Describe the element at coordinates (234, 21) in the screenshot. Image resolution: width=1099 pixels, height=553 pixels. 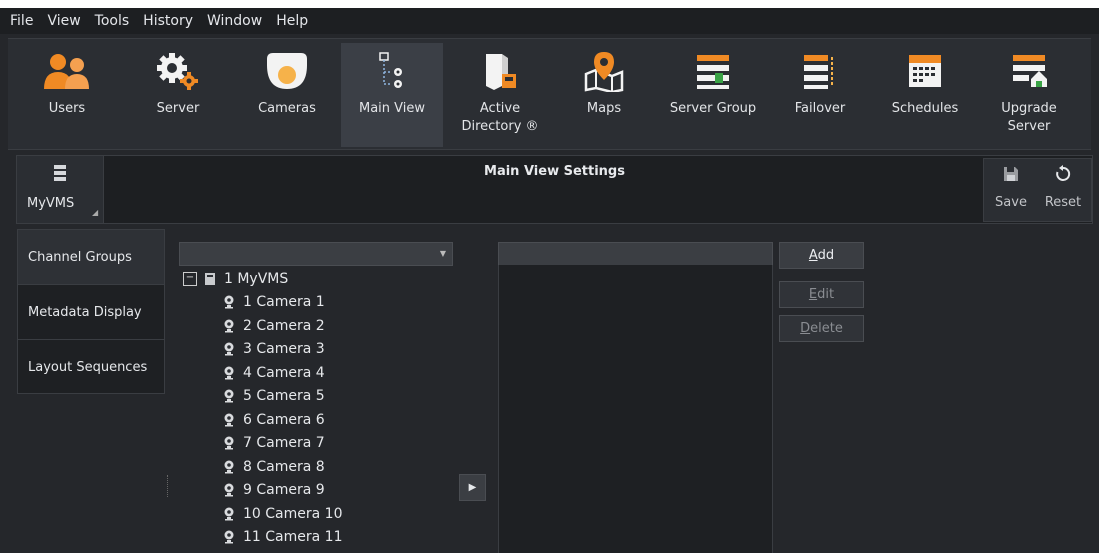
I see `menu-window: Window` at that location.